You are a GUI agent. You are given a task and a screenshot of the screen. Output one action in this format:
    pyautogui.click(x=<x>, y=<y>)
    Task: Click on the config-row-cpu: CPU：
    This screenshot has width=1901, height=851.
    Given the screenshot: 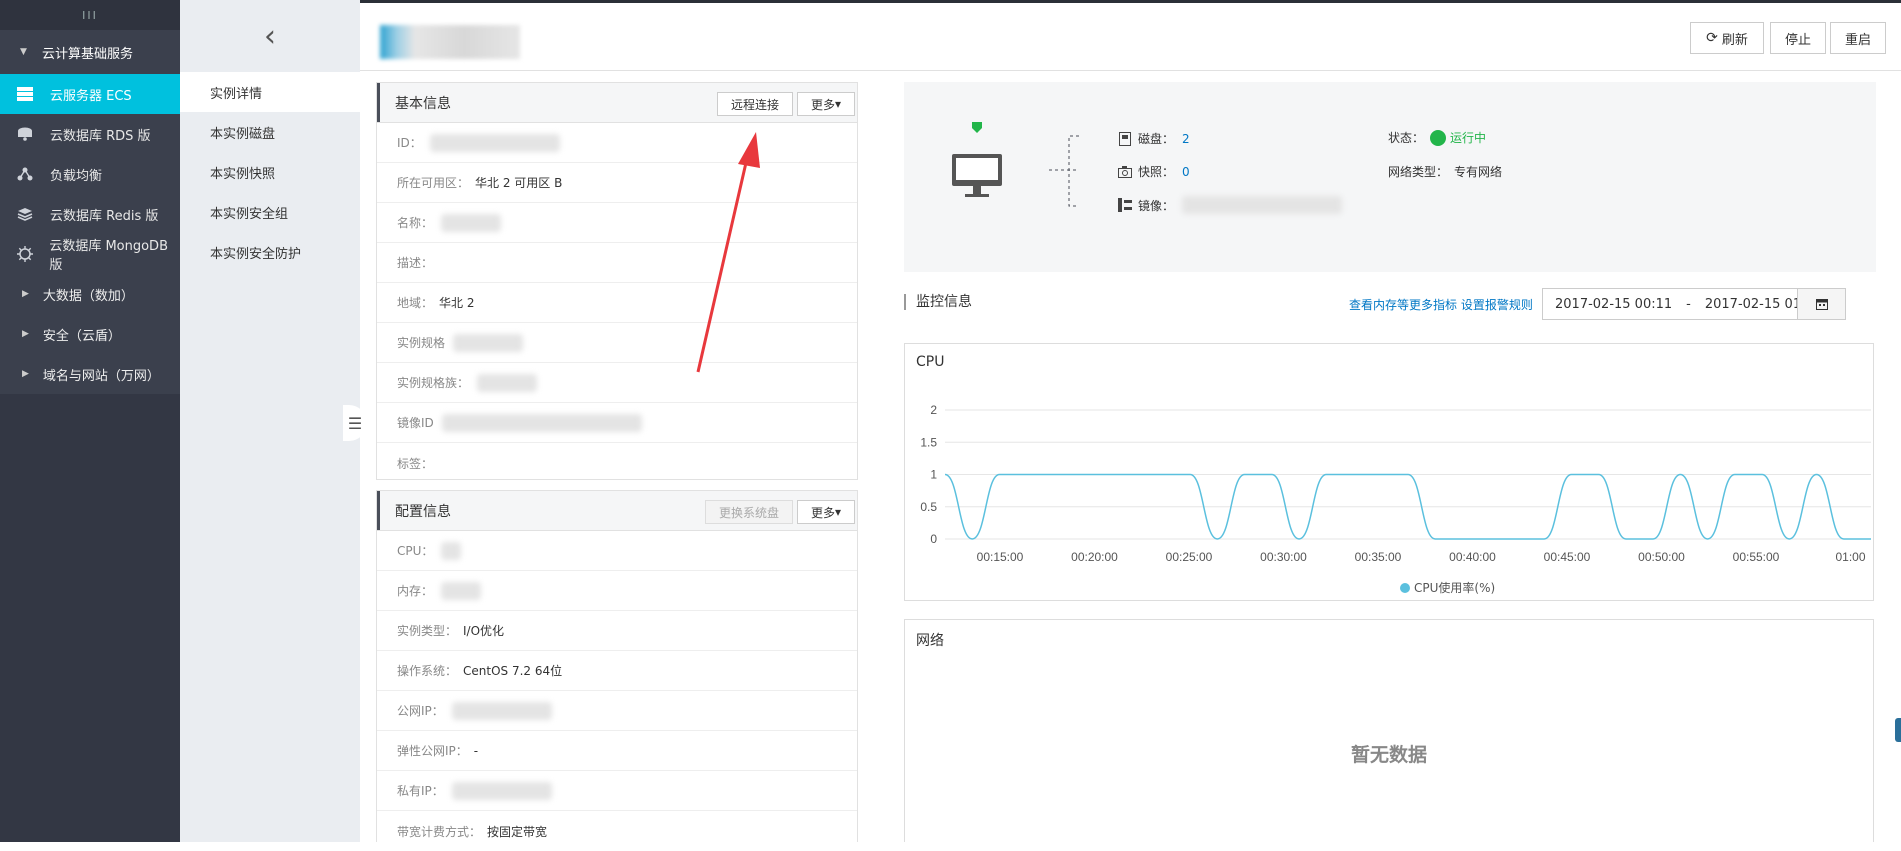 What is the action you would take?
    pyautogui.click(x=617, y=551)
    